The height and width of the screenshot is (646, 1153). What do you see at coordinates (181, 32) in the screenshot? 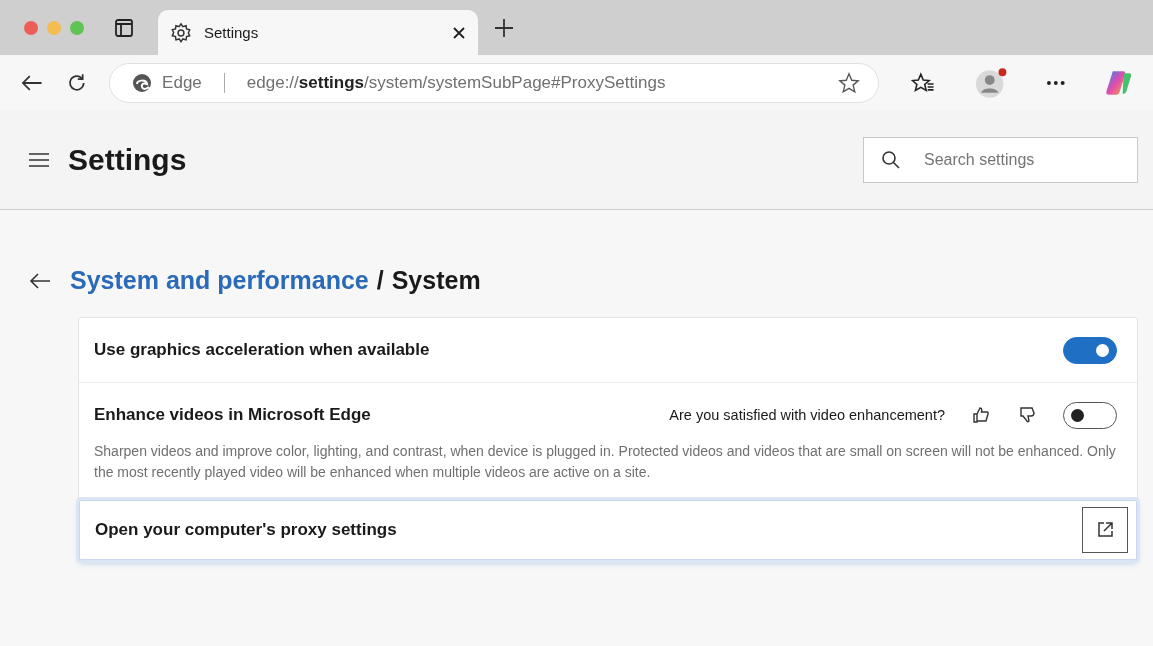
I see `settings-icon` at bounding box center [181, 32].